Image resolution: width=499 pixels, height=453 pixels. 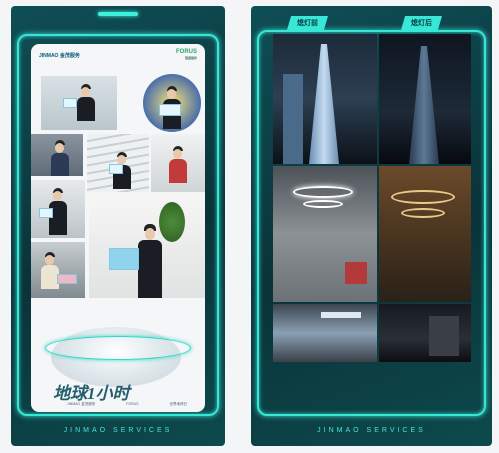 What do you see at coordinates (186, 54) in the screenshot?
I see `forus-logo: FORUS 慧盛服务` at bounding box center [186, 54].